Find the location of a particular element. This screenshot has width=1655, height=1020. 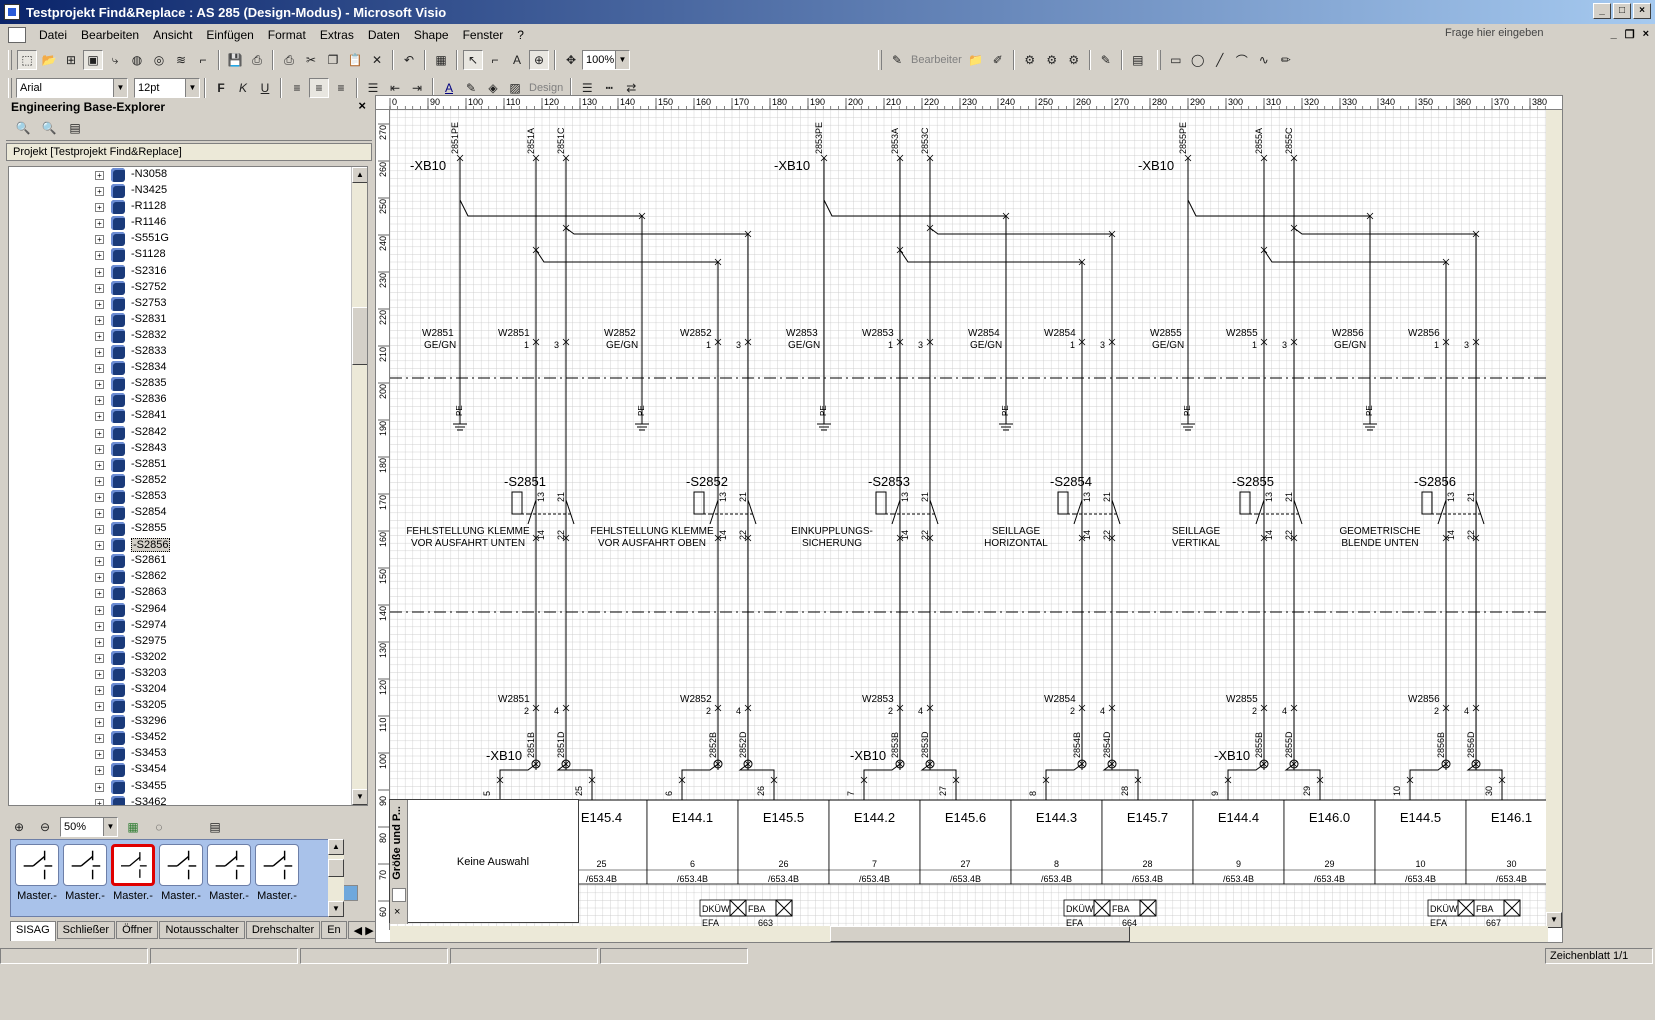

folder-icon: 📁 is located at coordinates (976, 60).